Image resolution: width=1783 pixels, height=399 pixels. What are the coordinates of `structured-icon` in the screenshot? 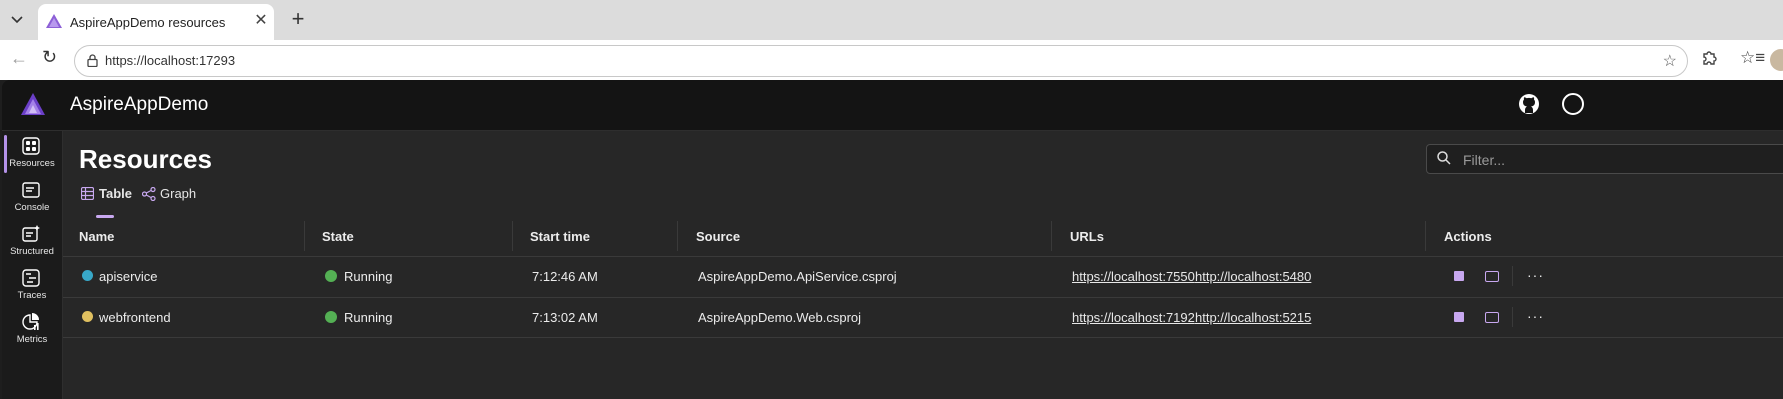 It's located at (31, 234).